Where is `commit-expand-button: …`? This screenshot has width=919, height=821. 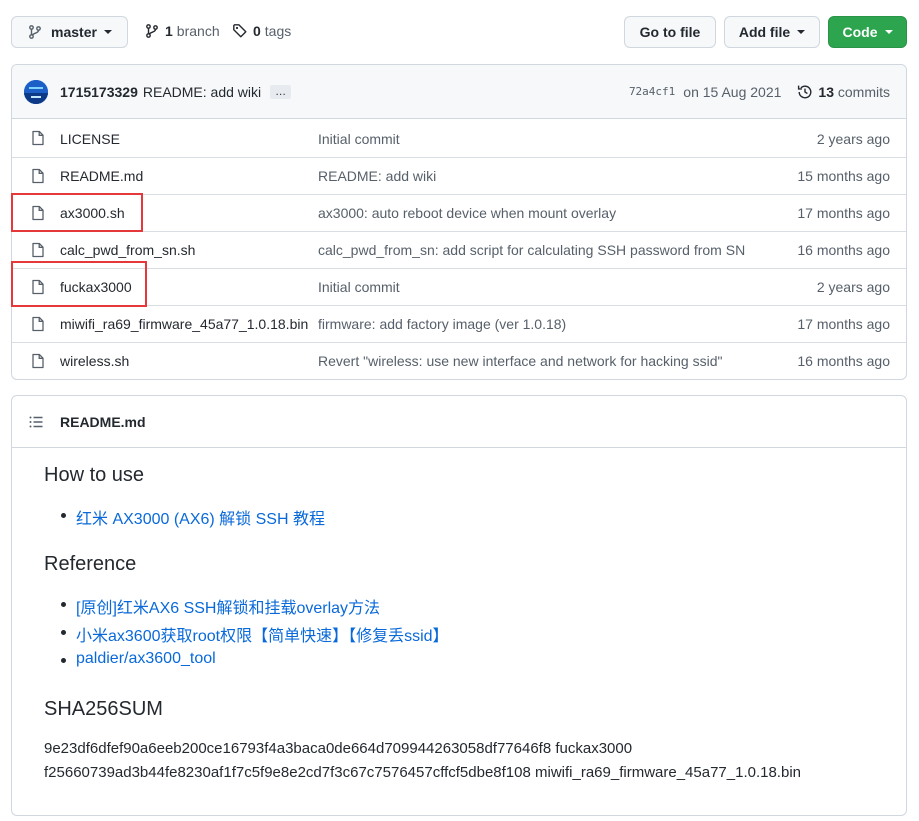 commit-expand-button: … is located at coordinates (281, 91).